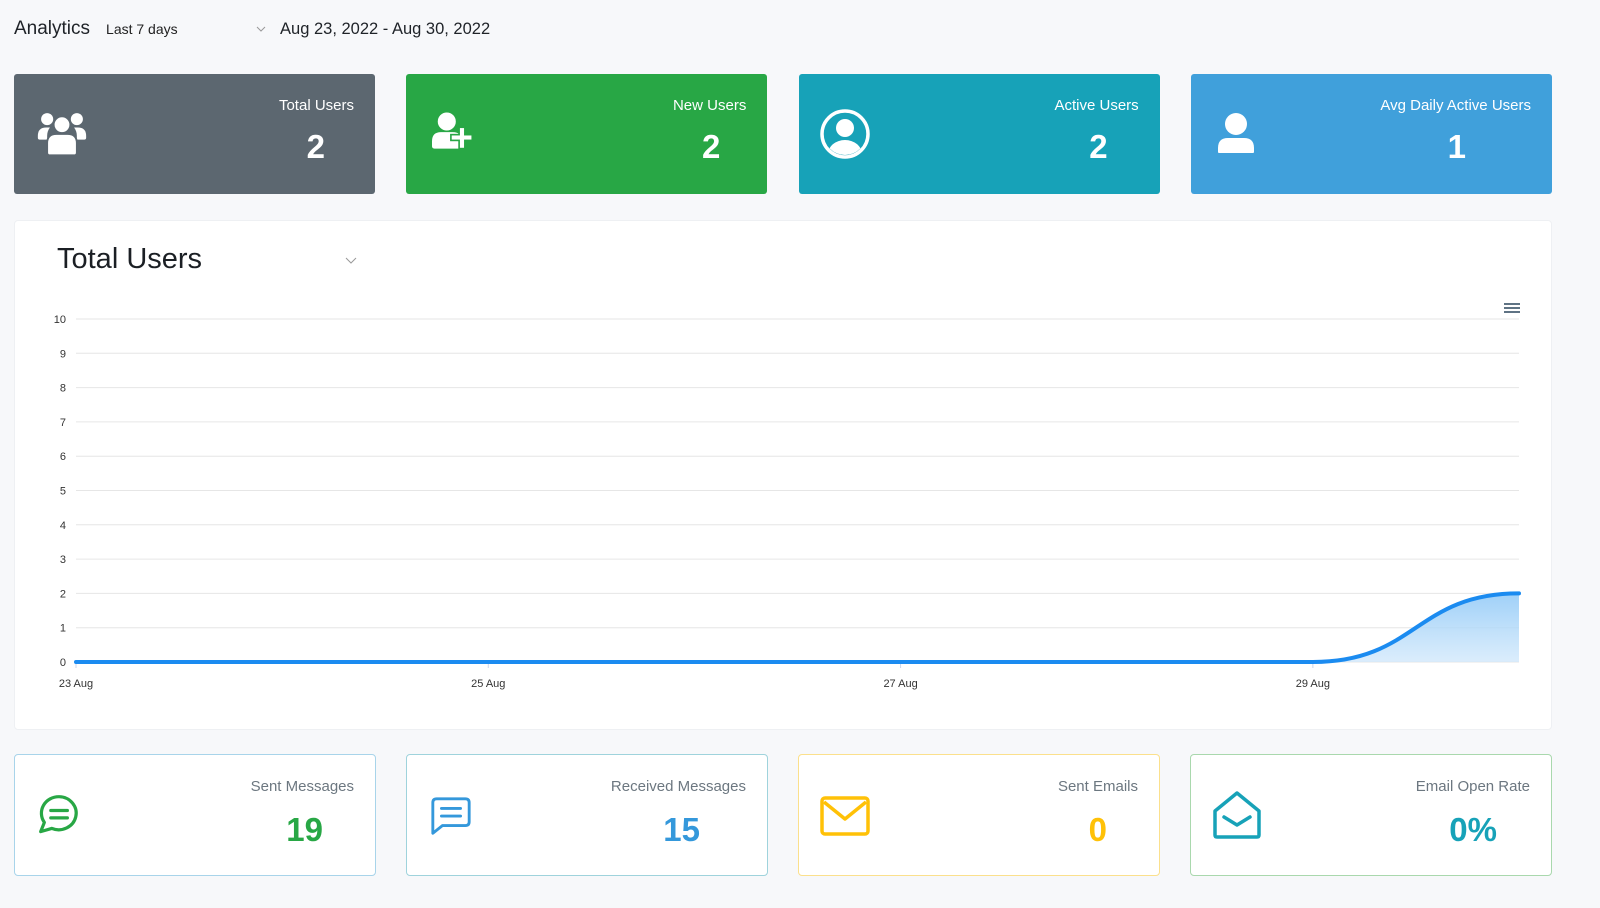  Describe the element at coordinates (1097, 786) in the screenshot. I see `kpi-card-label: Sent Emails` at that location.